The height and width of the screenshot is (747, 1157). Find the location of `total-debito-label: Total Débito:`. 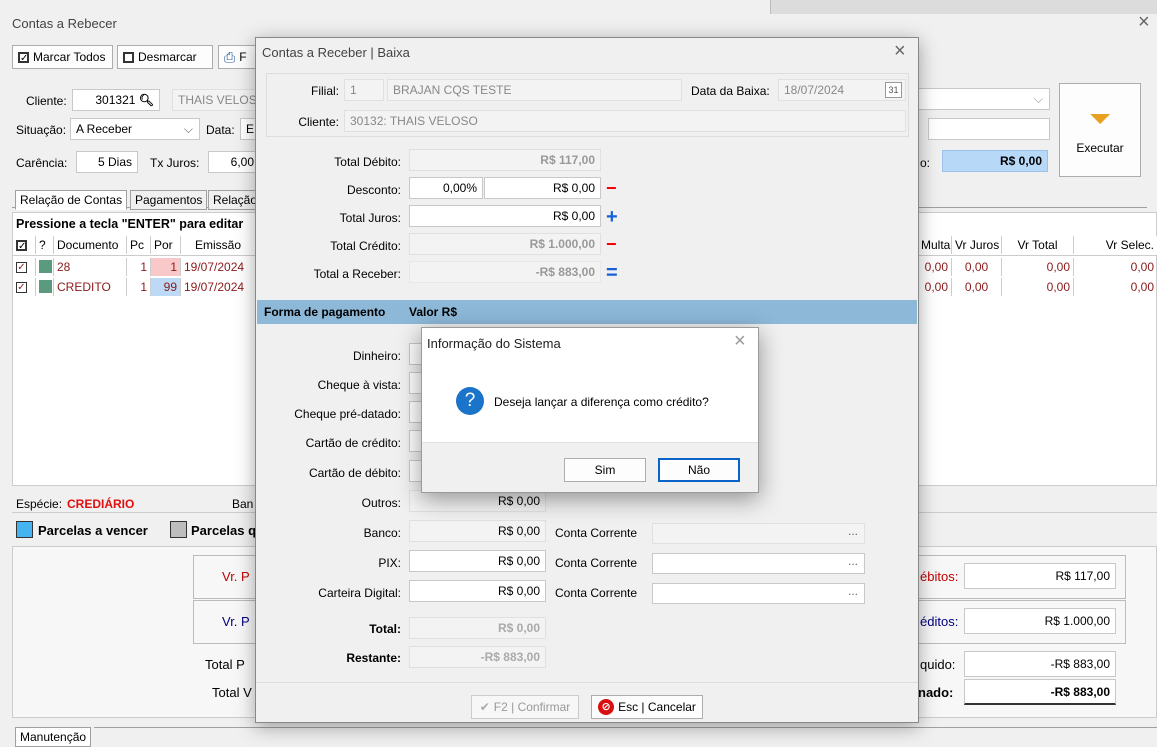

total-debito-label: Total Débito: is located at coordinates (367, 162).